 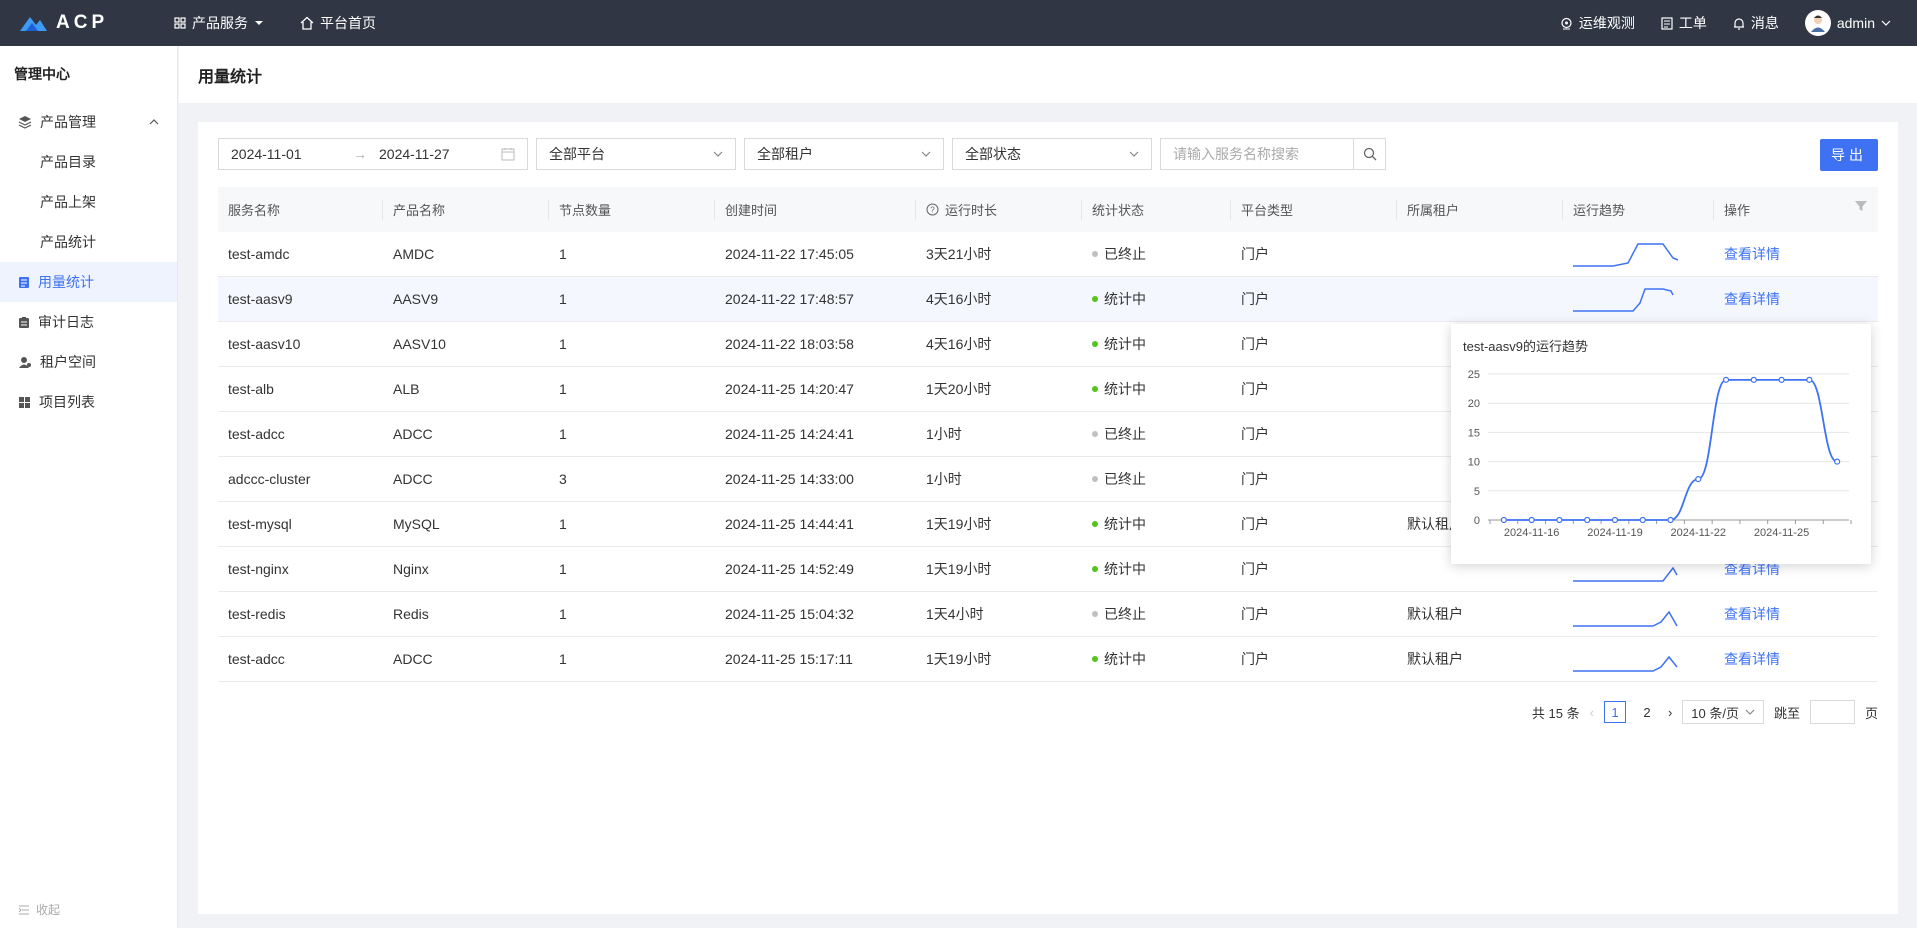 I want to click on jump-input, so click(x=1832, y=712).